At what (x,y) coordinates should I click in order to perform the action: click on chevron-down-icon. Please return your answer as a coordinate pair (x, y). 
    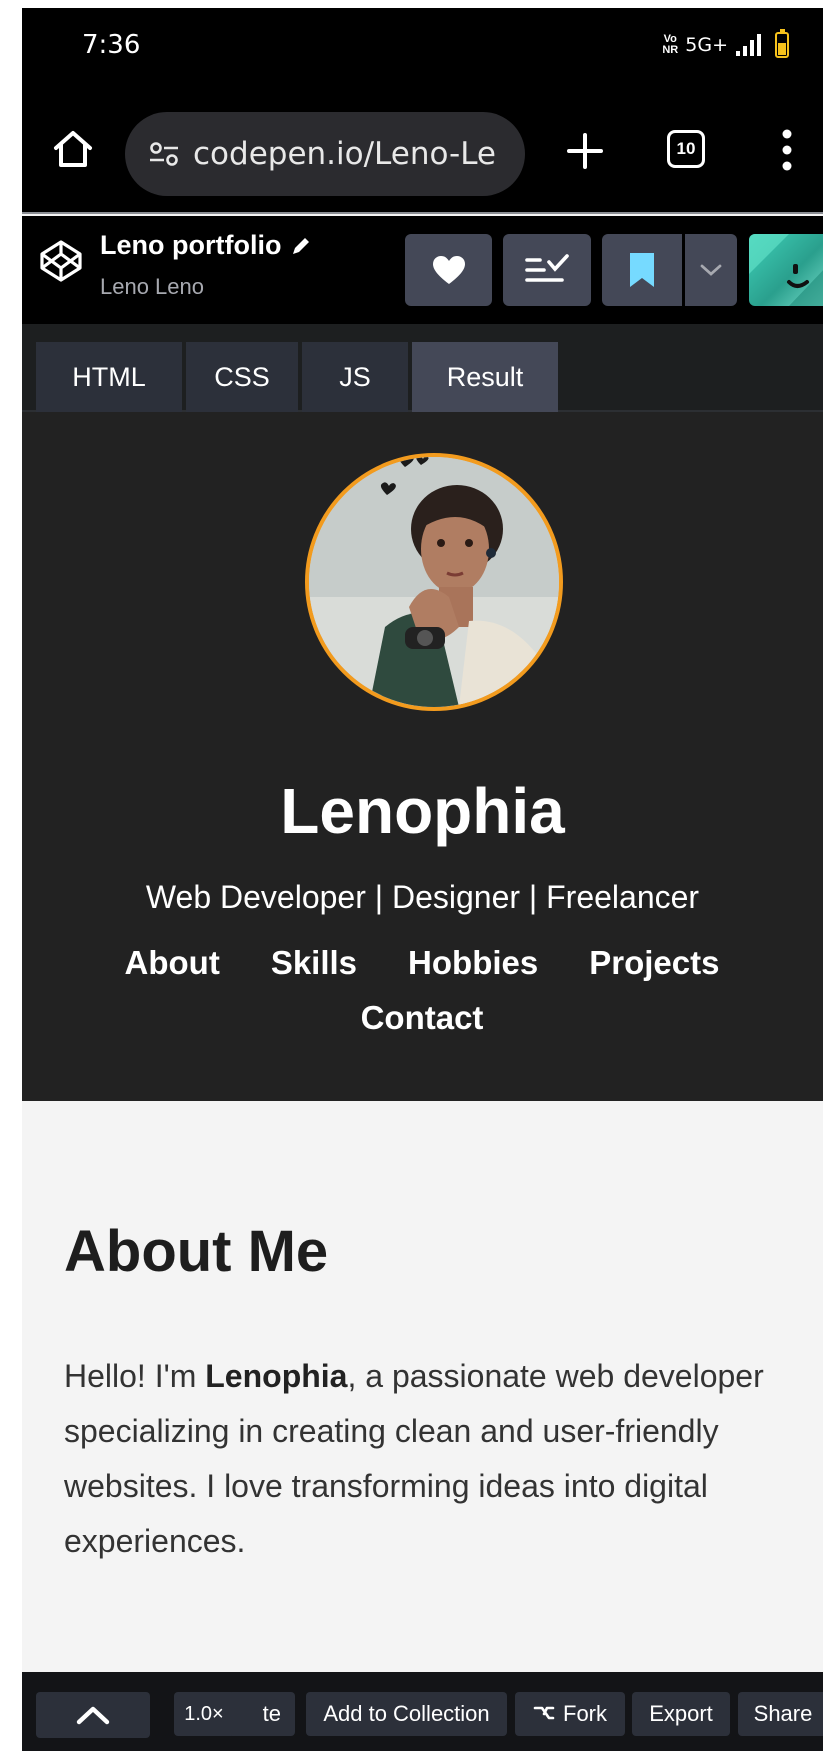
    Looking at the image, I should click on (711, 270).